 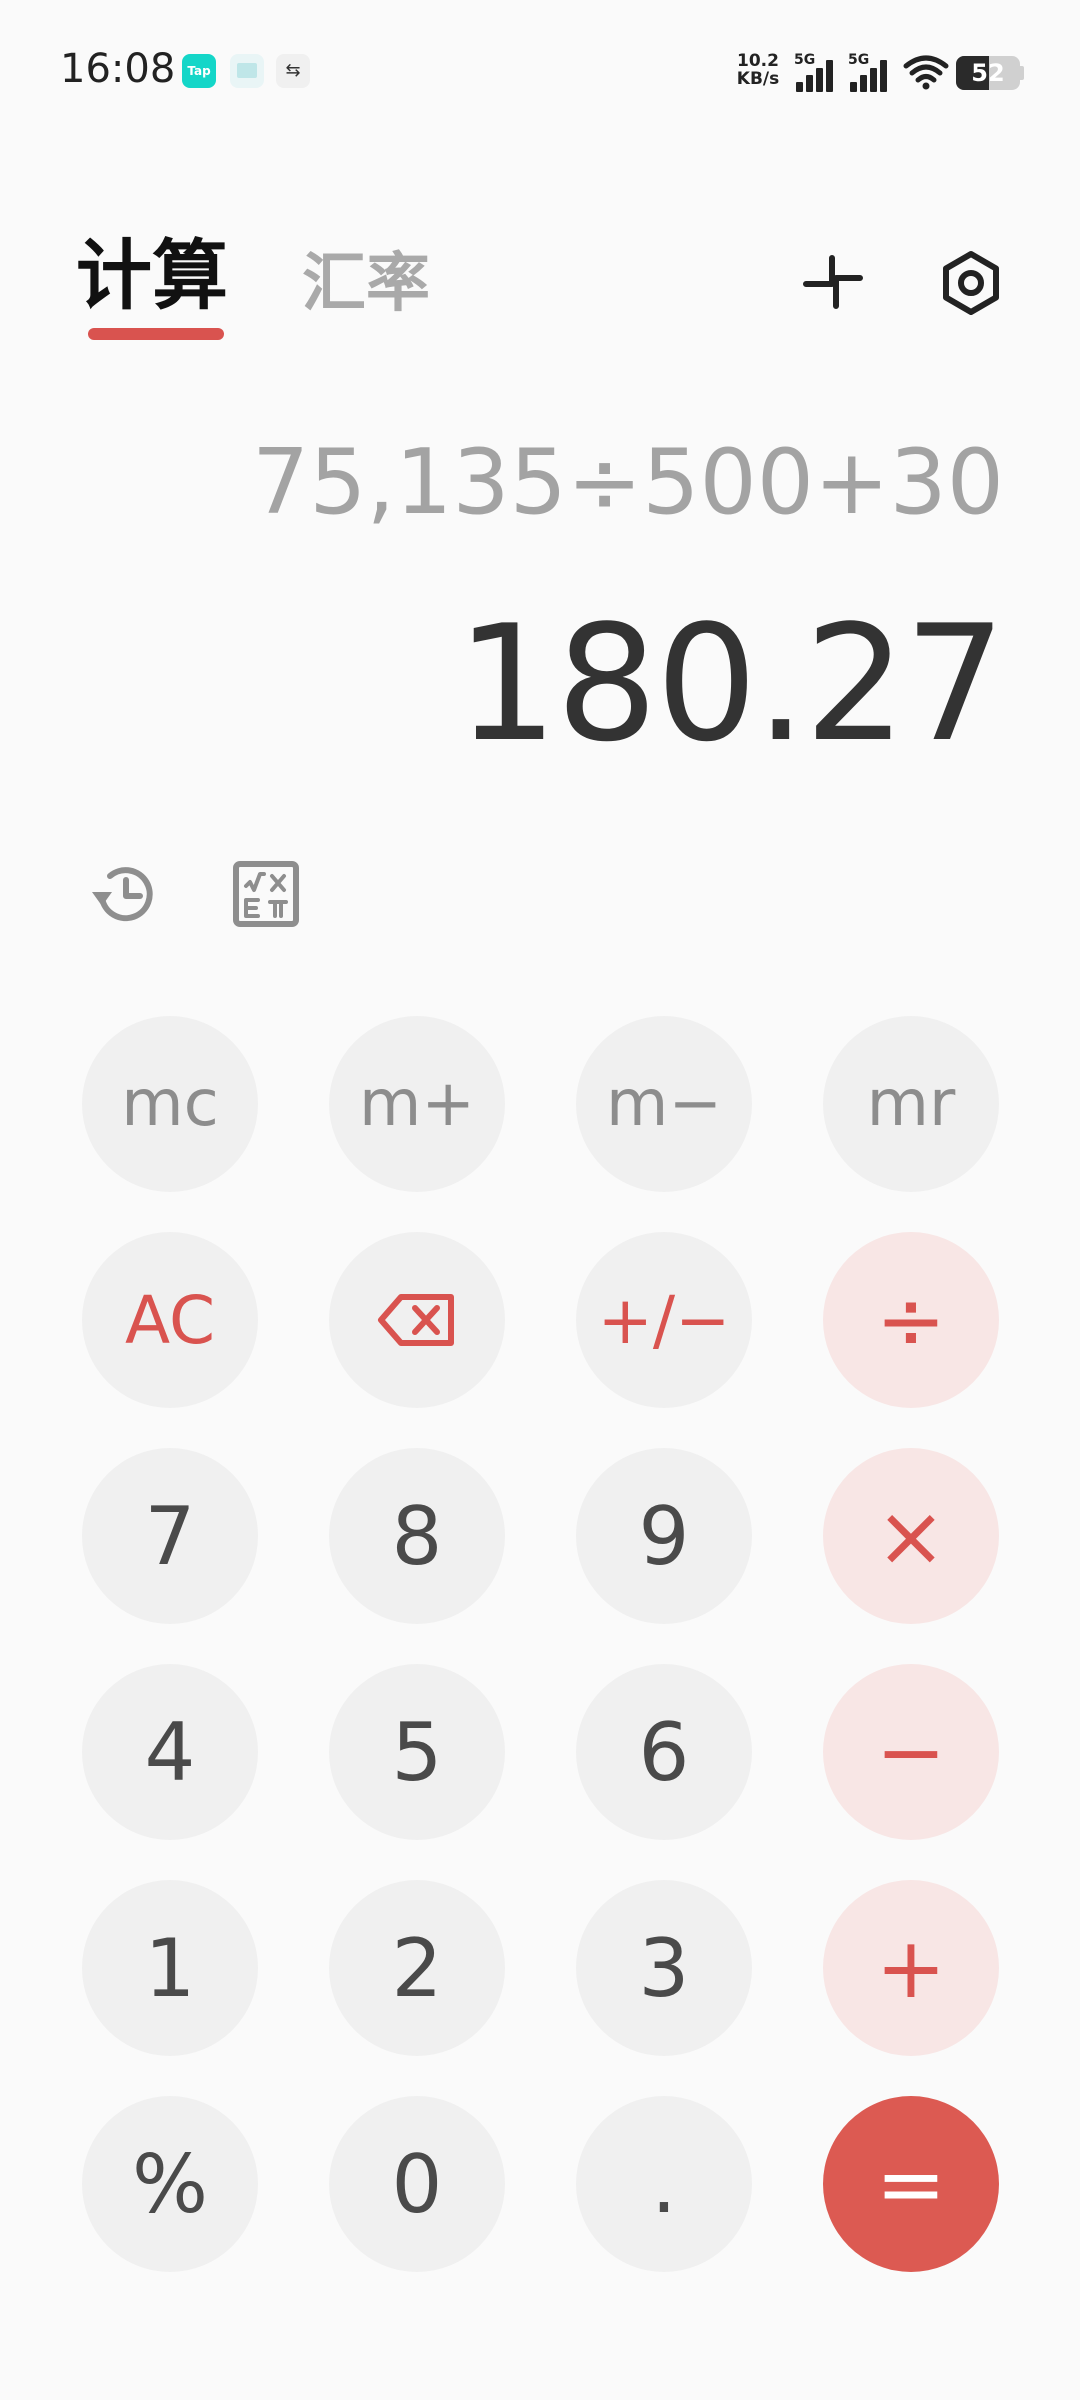 What do you see at coordinates (859, 60) in the screenshot?
I see `sim2-label: 5G` at bounding box center [859, 60].